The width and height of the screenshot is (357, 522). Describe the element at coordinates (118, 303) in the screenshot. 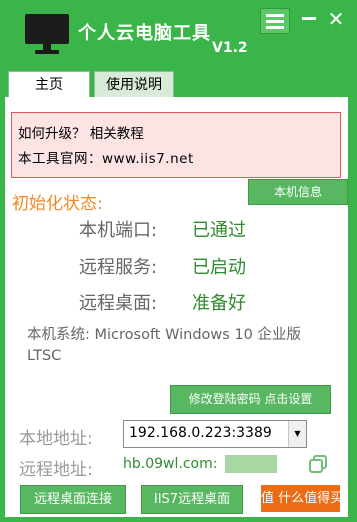

I see `desktop-label: 远程桌面:` at that location.